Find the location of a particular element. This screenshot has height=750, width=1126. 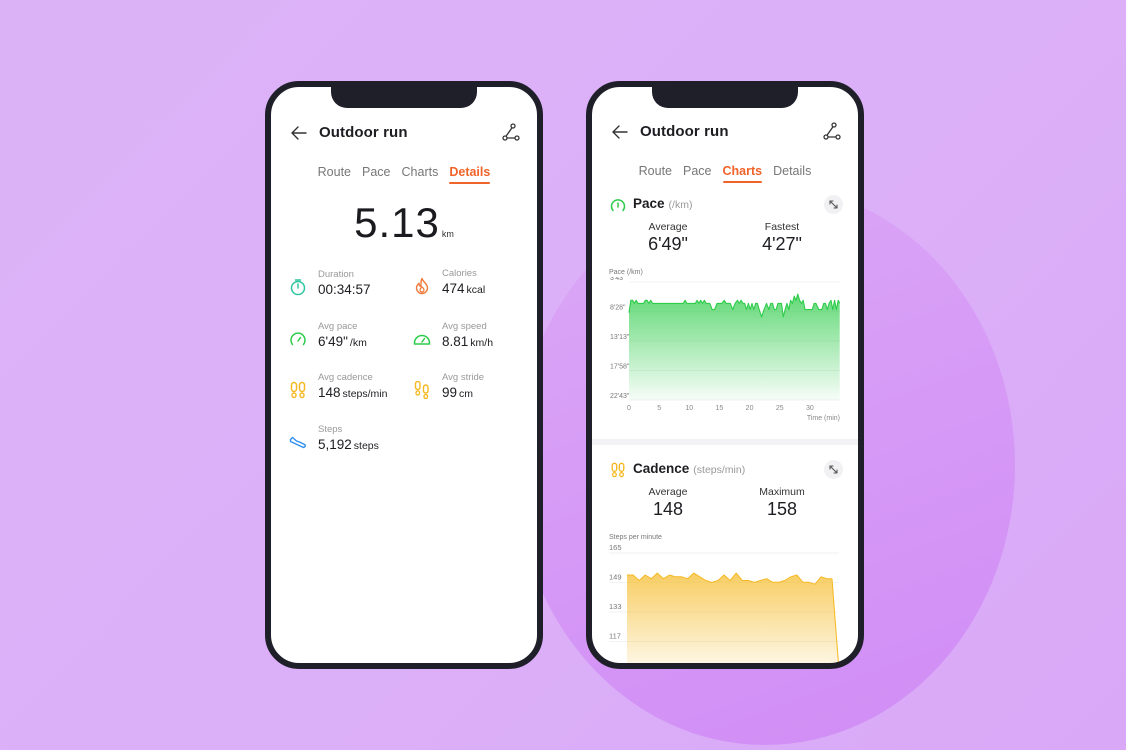

stat-label: Maximum is located at coordinates (782, 492).